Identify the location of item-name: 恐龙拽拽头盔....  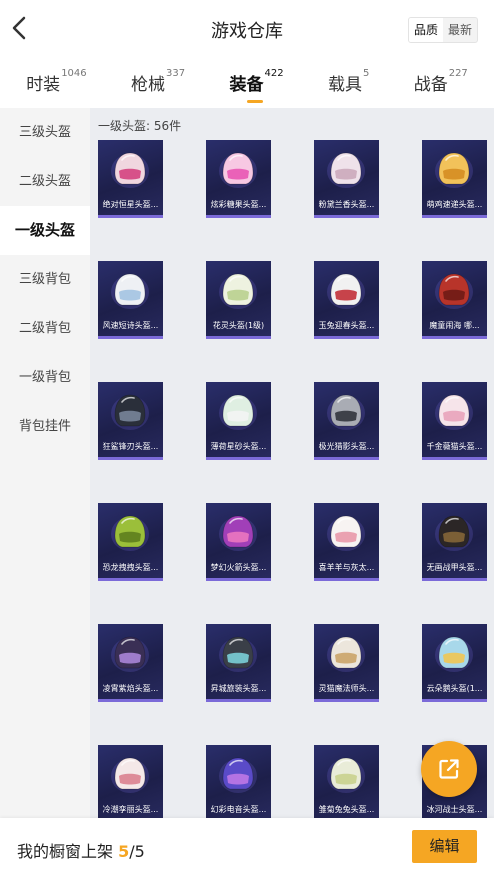
(130, 567).